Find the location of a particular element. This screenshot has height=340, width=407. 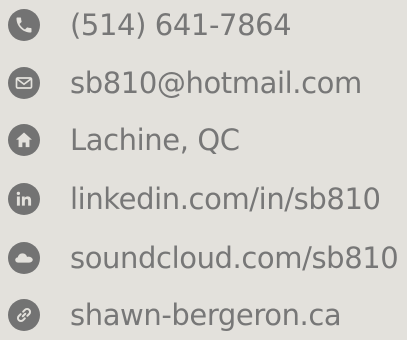

website-link: shawn-bergeron.ca is located at coordinates (206, 315).